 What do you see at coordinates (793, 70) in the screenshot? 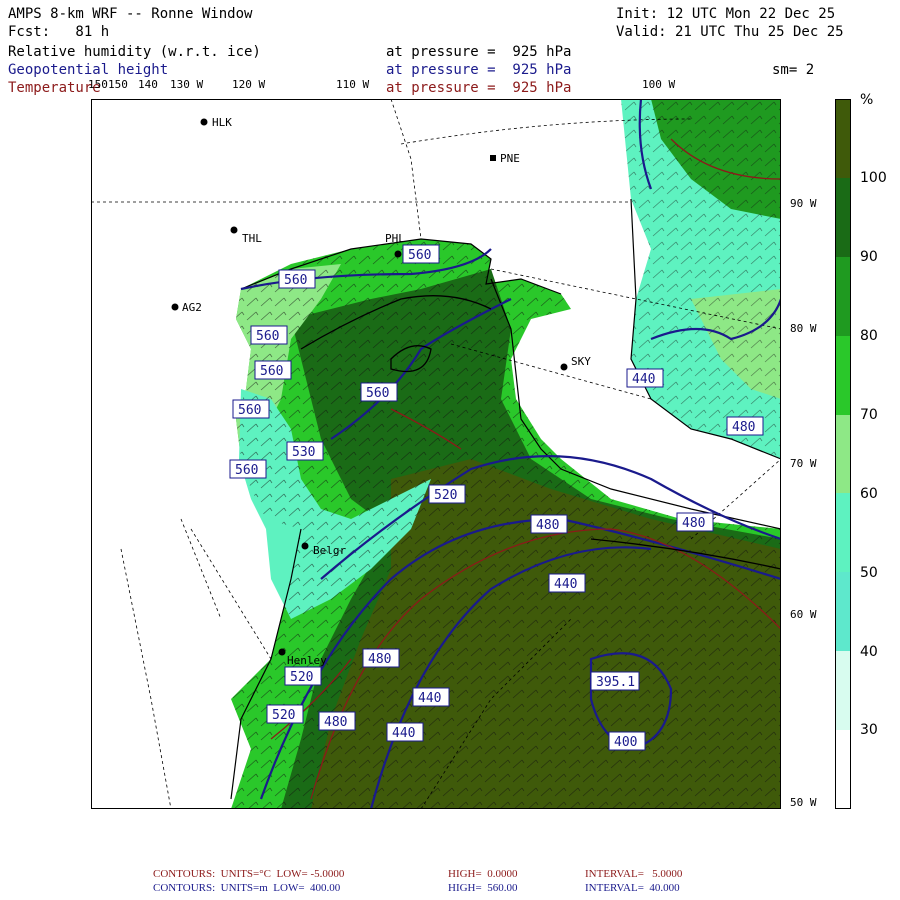
I see `smoothing-label: sm= 2` at bounding box center [793, 70].